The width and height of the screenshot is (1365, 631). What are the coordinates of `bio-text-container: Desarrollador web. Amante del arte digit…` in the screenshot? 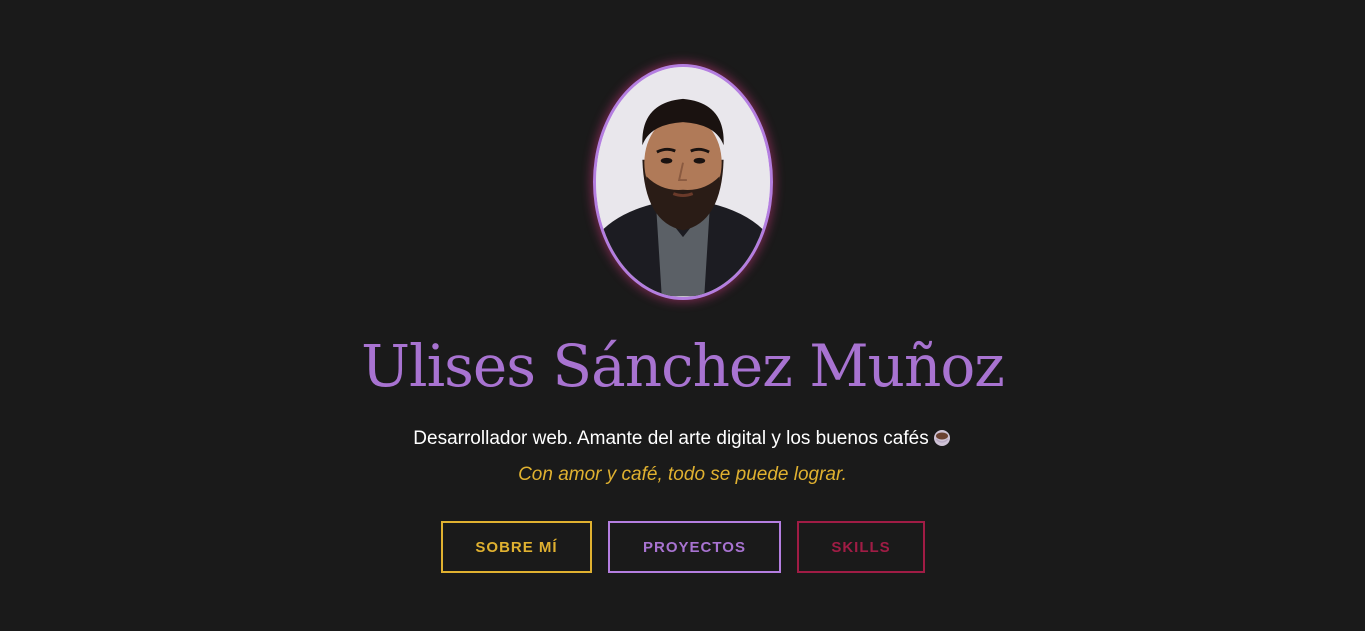 It's located at (682, 440).